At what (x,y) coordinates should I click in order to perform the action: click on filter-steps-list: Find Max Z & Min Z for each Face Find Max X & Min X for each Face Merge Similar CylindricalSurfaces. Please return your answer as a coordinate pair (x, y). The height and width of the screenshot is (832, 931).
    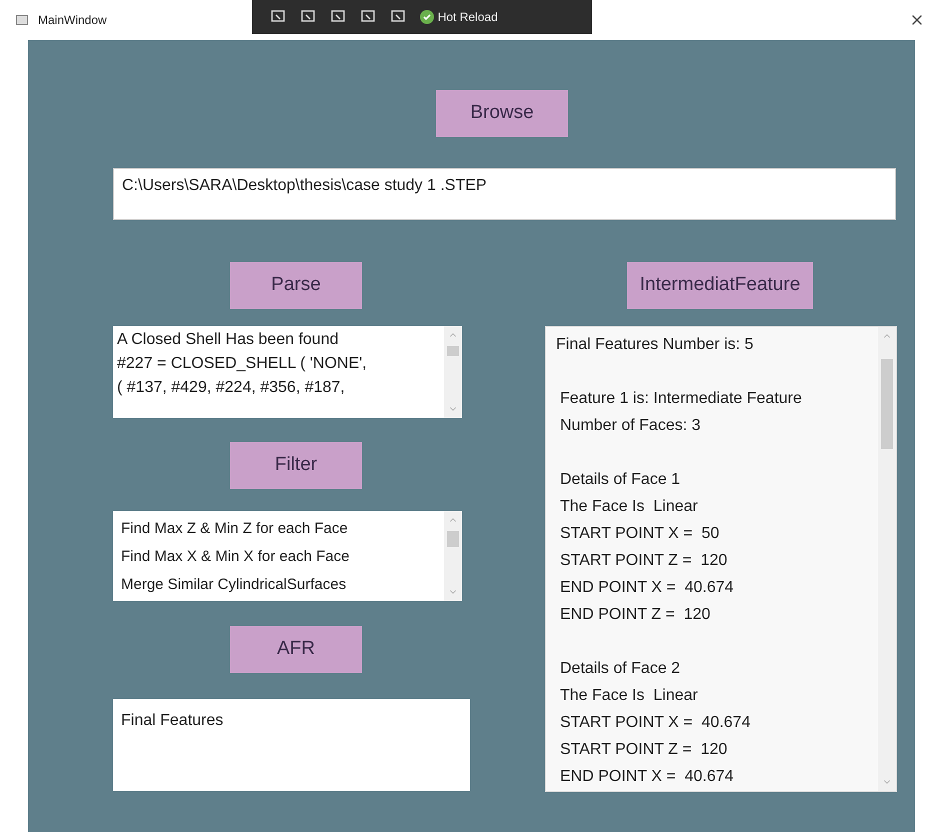
    Looking at the image, I should click on (287, 556).